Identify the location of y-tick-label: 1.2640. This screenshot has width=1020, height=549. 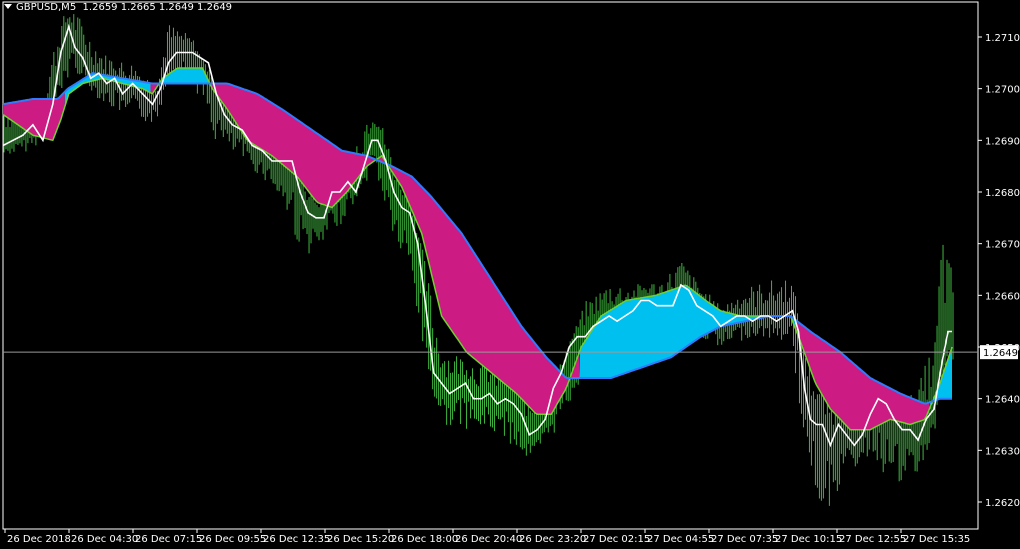
(1002, 400).